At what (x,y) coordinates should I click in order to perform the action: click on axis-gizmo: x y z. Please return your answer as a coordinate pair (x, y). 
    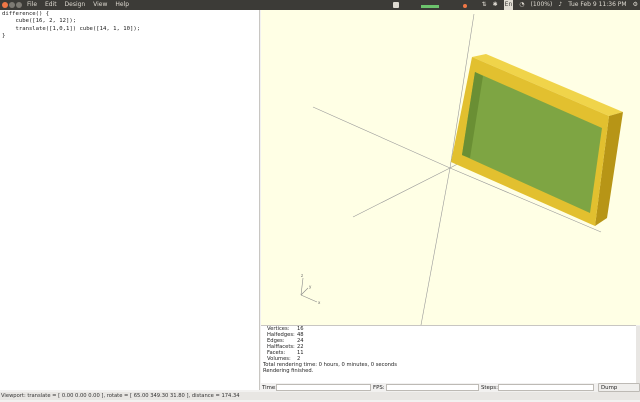
    Looking at the image, I should click on (310, 289).